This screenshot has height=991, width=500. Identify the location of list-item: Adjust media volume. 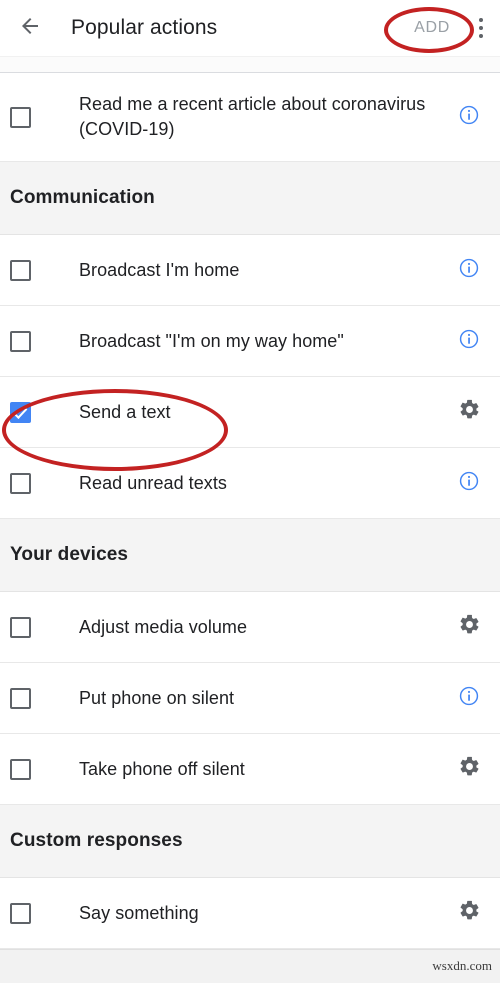
(250, 627).